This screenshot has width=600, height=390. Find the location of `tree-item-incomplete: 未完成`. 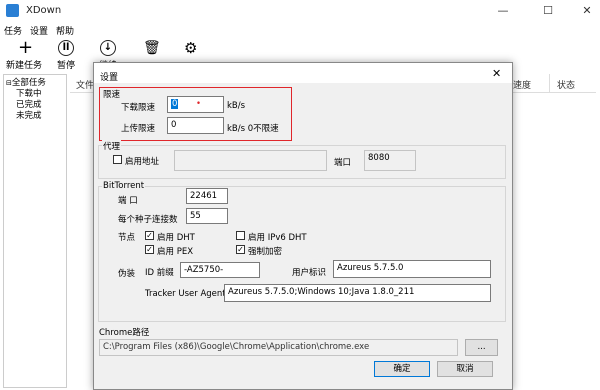

tree-item-incomplete: 未完成 is located at coordinates (29, 115).